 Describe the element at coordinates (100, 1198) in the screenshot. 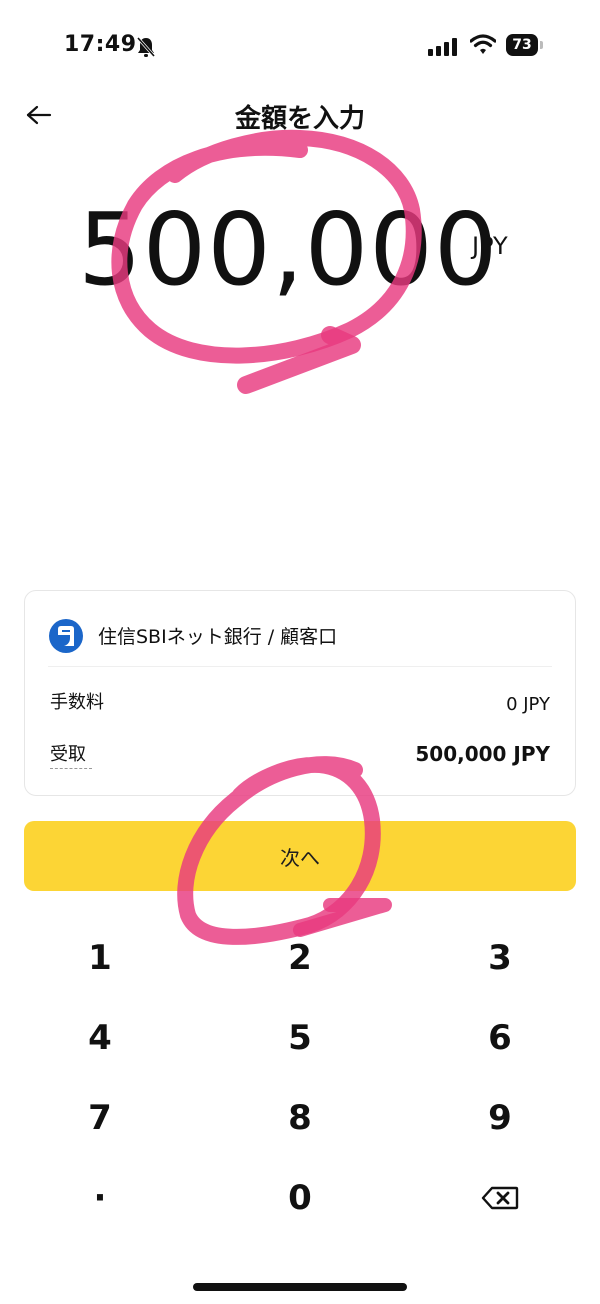

I see `key-decimal: ·` at that location.